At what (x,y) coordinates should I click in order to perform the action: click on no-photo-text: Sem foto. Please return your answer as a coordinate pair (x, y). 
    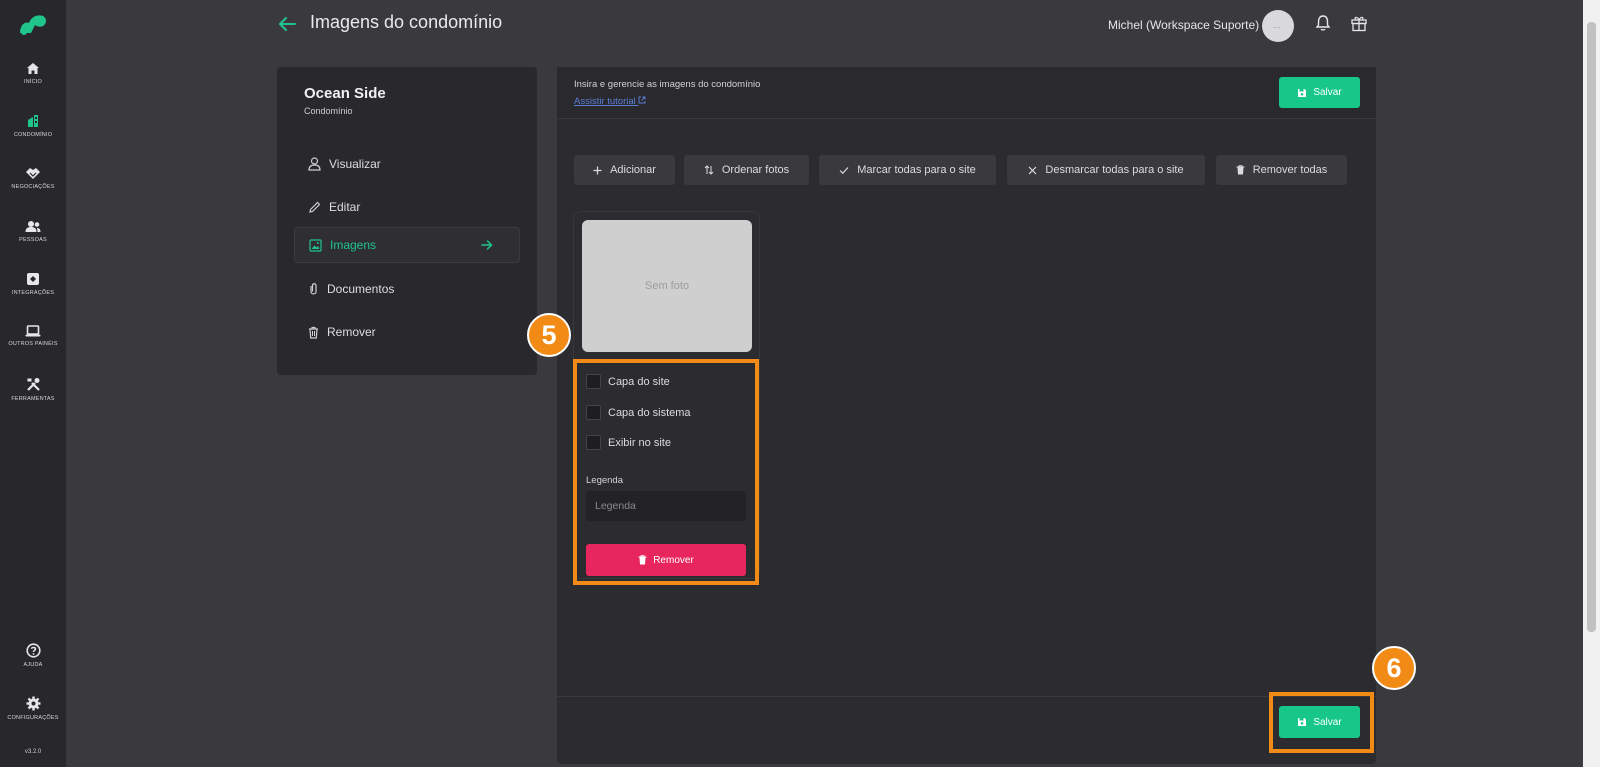
    Looking at the image, I should click on (667, 286).